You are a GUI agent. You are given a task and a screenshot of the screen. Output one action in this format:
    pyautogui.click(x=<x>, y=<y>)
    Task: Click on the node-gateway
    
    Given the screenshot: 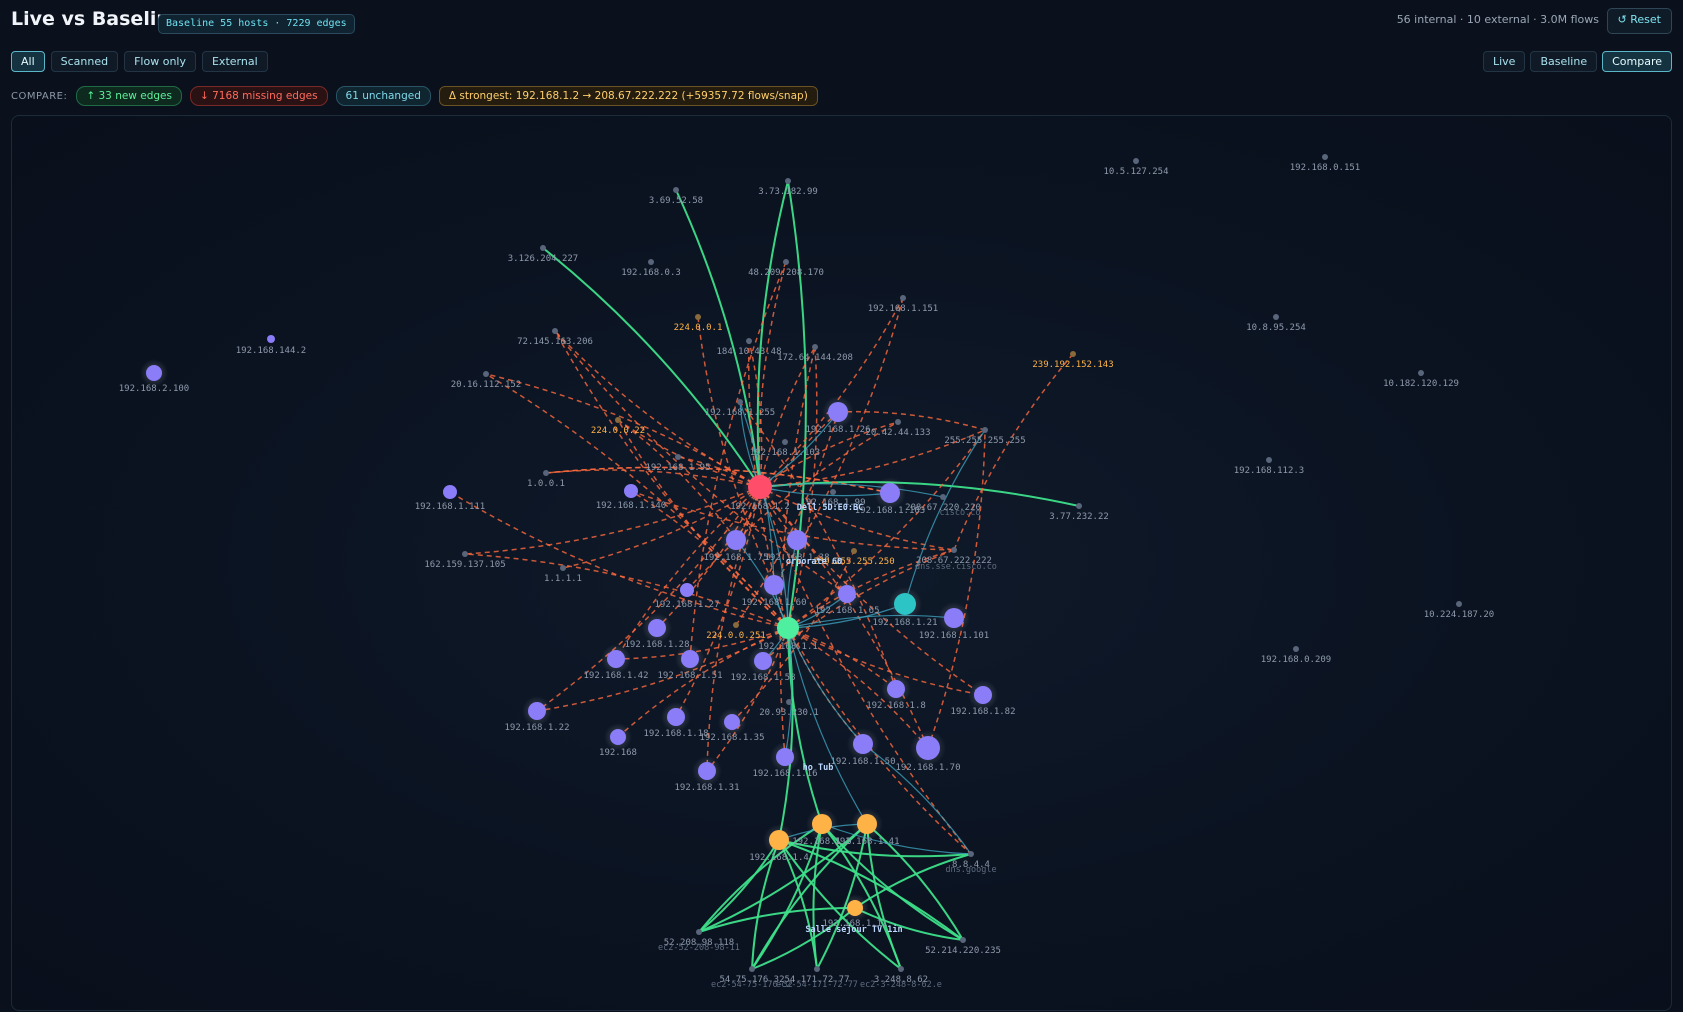 What is the action you would take?
    pyautogui.click(x=788, y=628)
    